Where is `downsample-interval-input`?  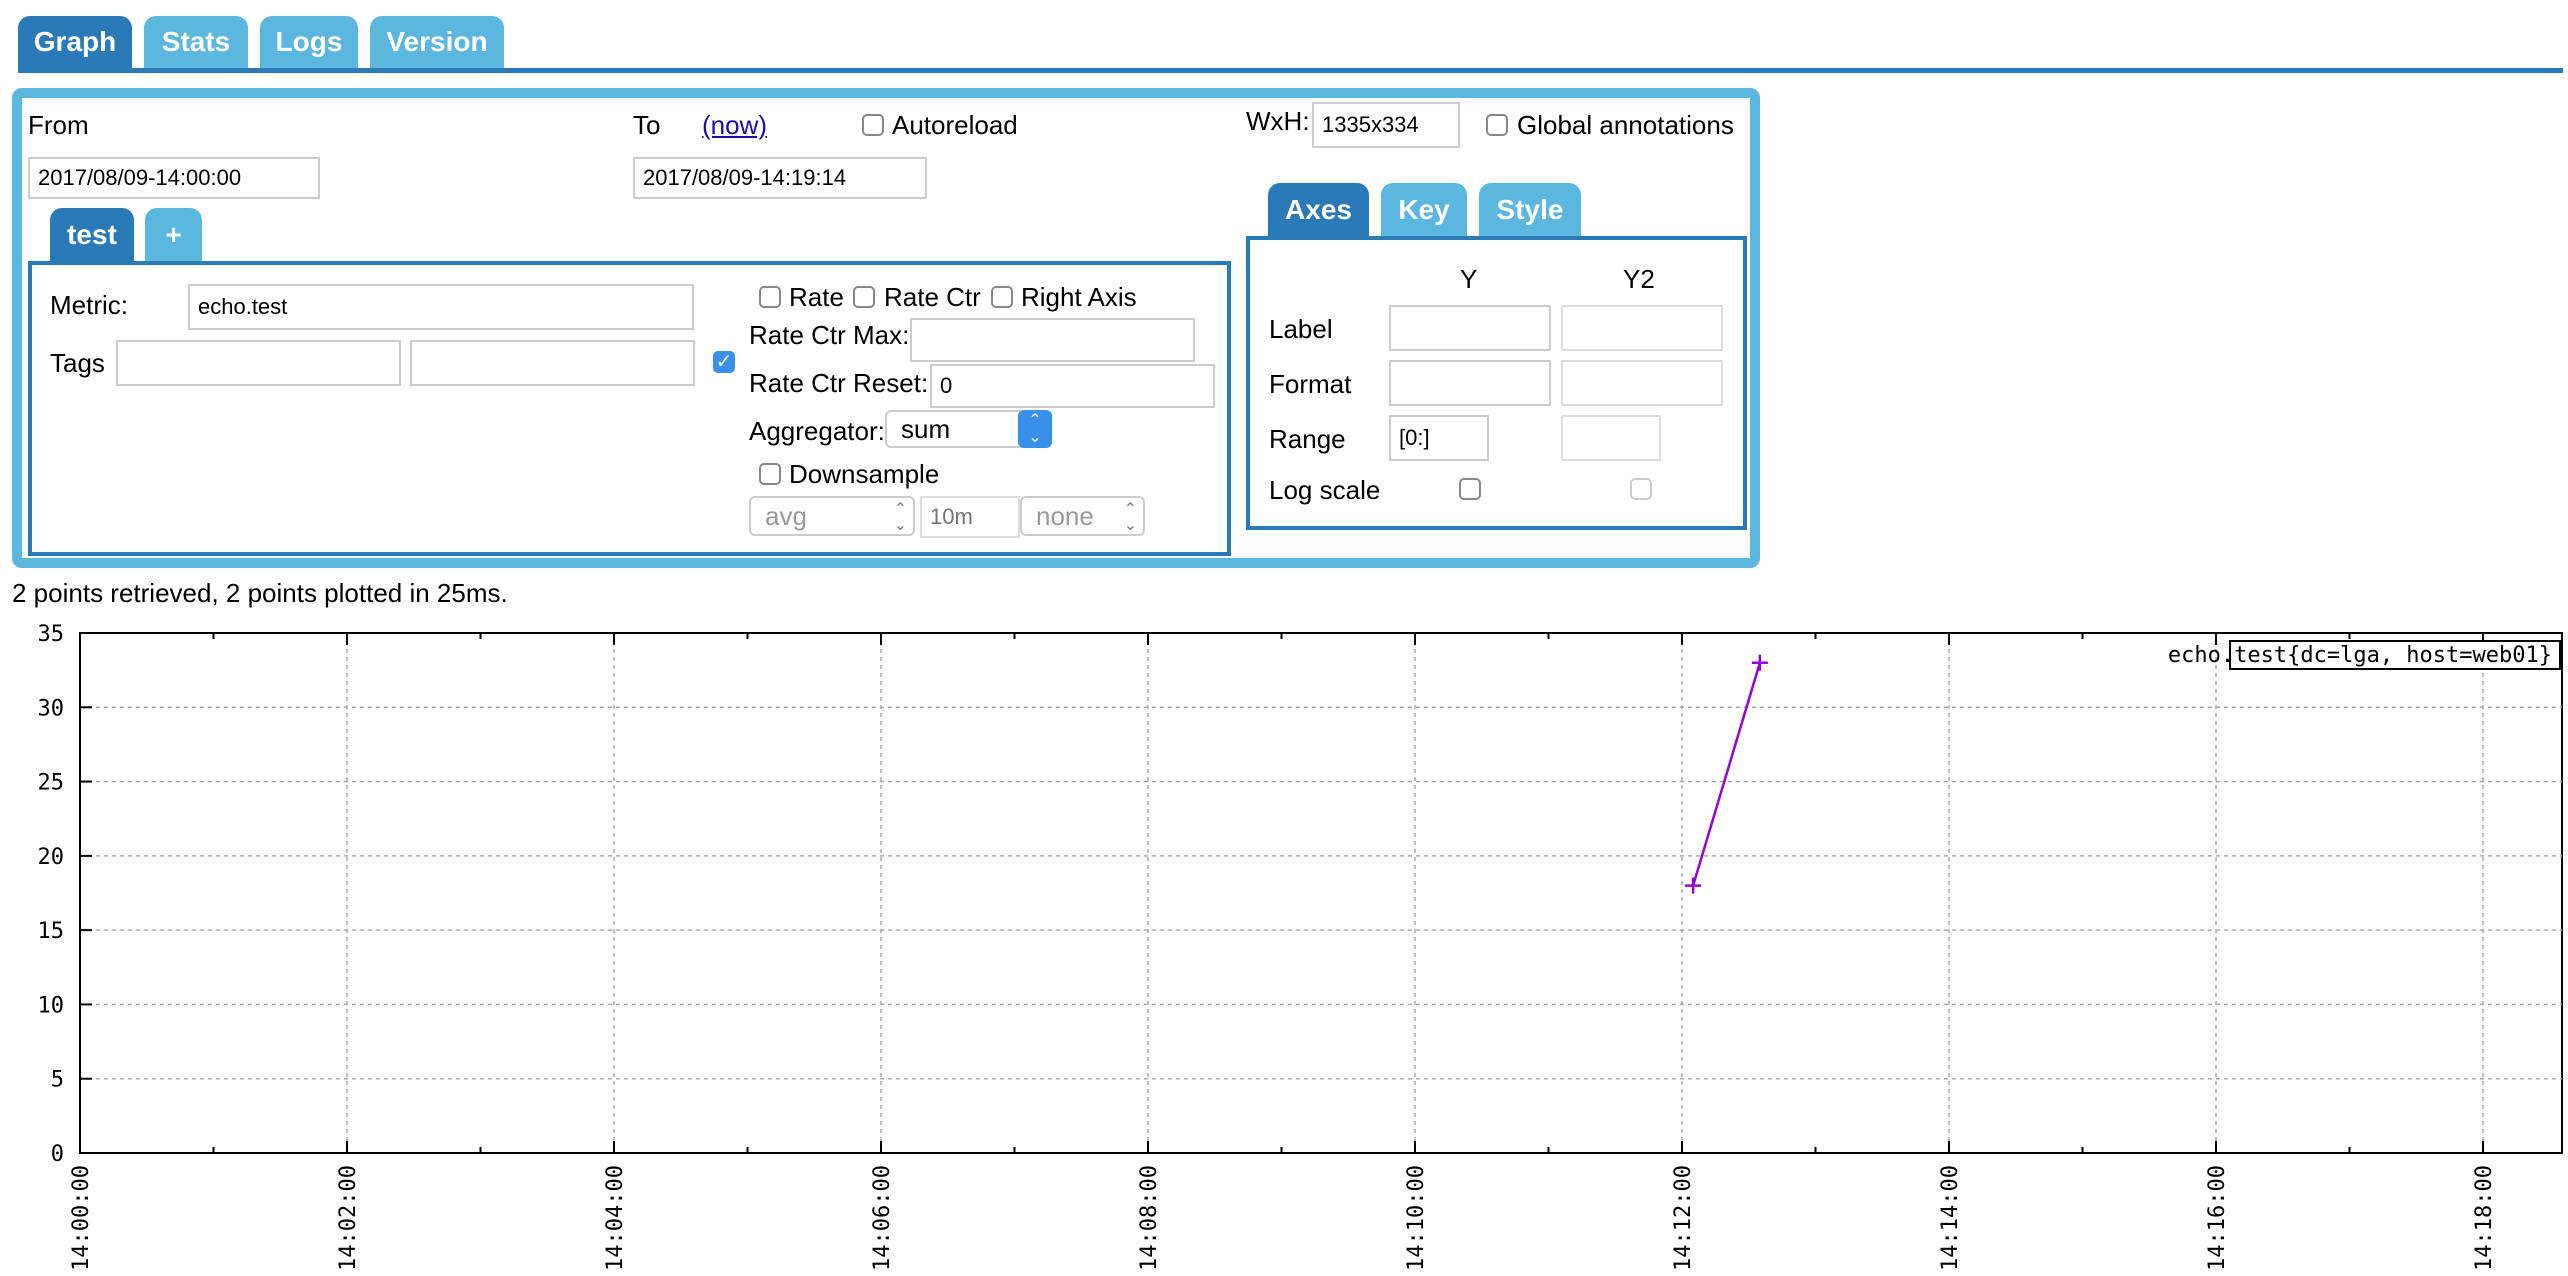 downsample-interval-input is located at coordinates (970, 517).